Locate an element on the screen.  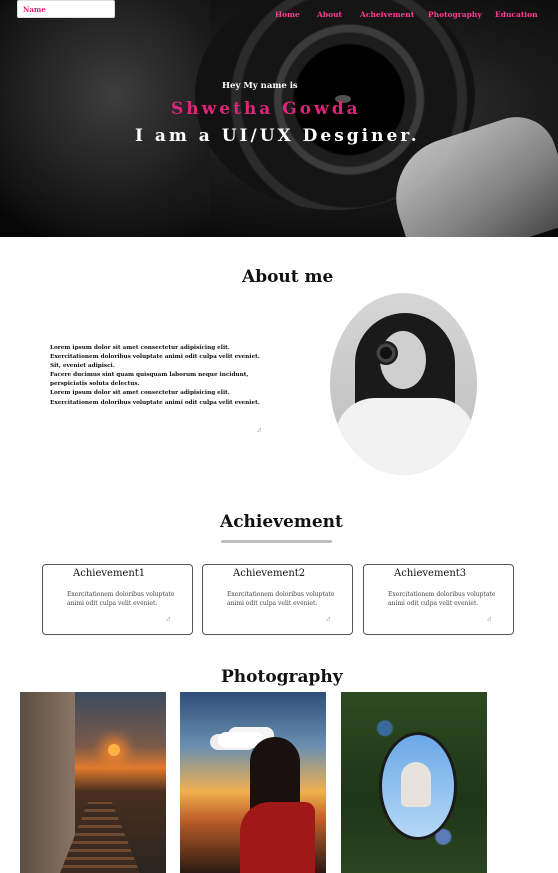
achievement-card-title: Achievement1 is located at coordinates (109, 573).